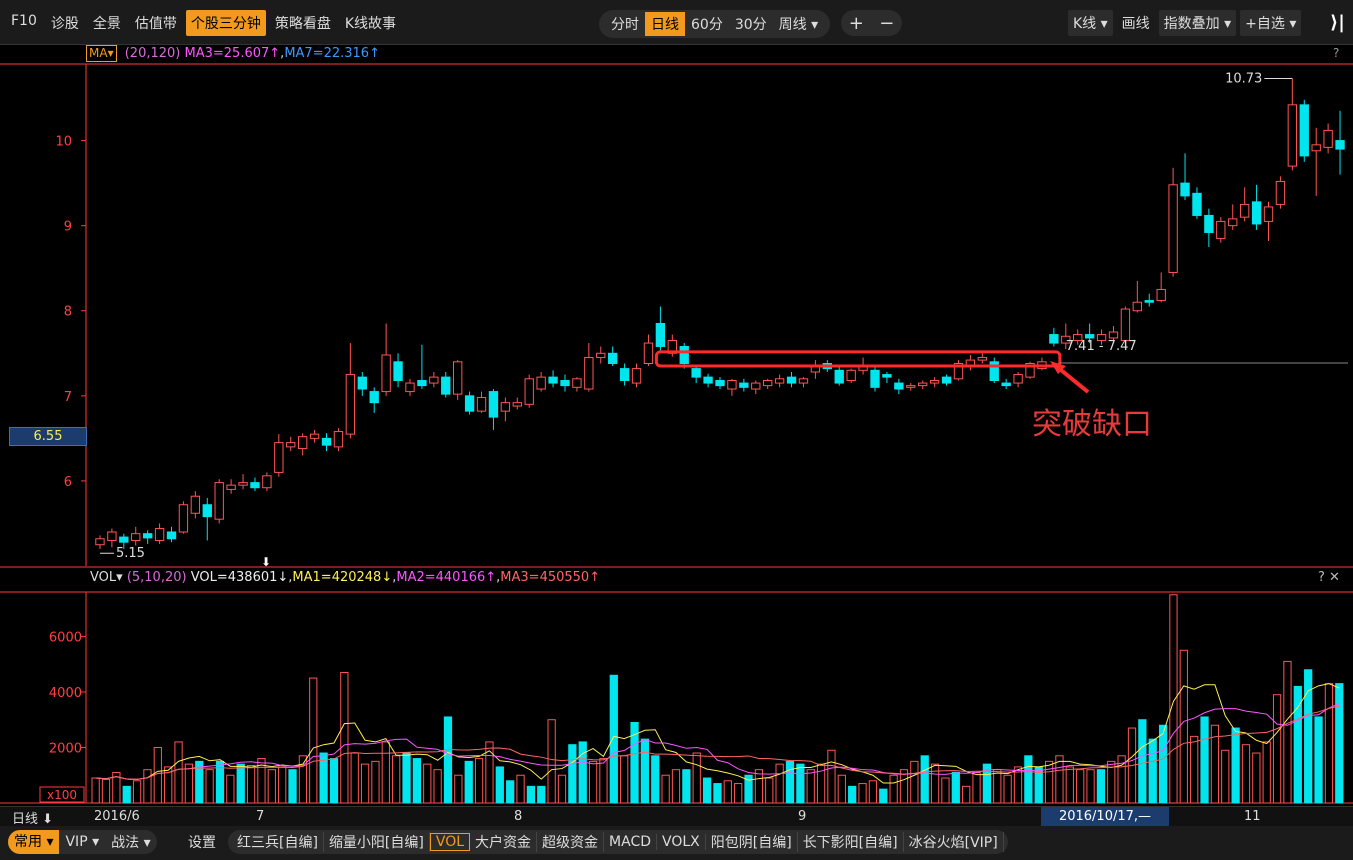  What do you see at coordinates (571, 842) in the screenshot?
I see `indicator-tab-super-money: 超级资金` at bounding box center [571, 842].